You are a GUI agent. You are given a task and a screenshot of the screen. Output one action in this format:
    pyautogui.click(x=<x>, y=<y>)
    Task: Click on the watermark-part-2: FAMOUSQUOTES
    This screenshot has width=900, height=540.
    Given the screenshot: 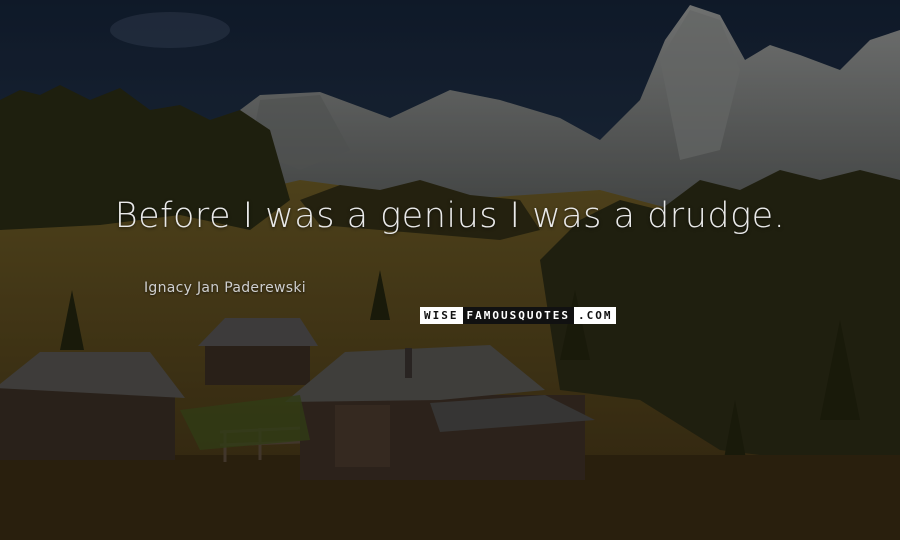 What is the action you would take?
    pyautogui.click(x=518, y=315)
    